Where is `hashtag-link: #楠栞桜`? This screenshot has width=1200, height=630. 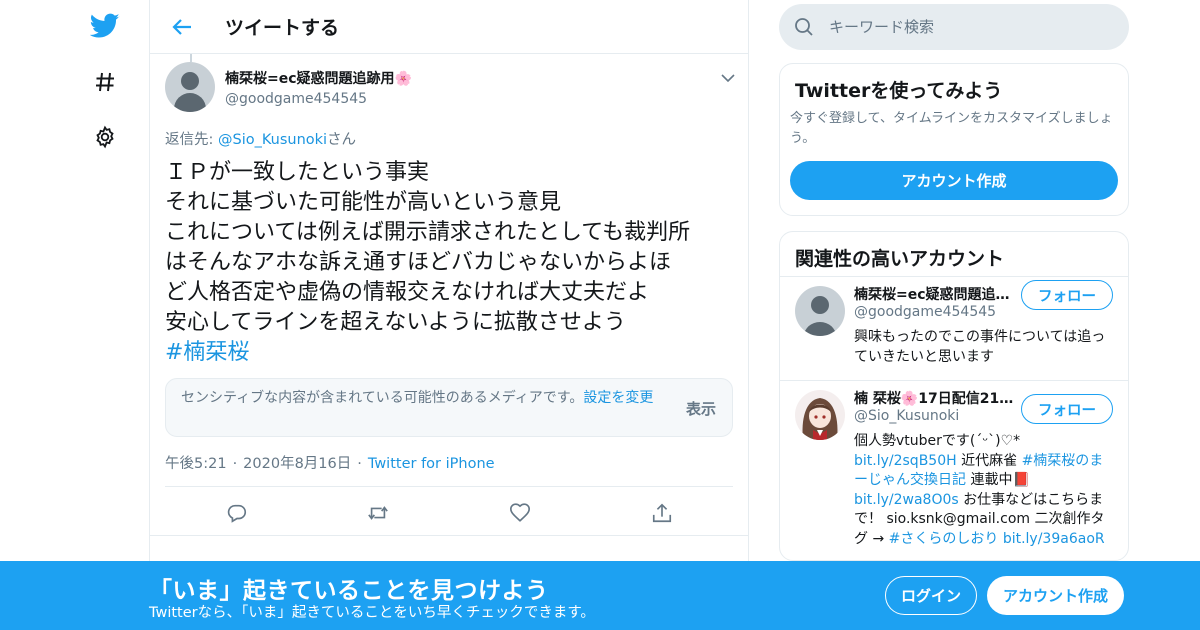 hashtag-link: #楠栞桜 is located at coordinates (450, 353).